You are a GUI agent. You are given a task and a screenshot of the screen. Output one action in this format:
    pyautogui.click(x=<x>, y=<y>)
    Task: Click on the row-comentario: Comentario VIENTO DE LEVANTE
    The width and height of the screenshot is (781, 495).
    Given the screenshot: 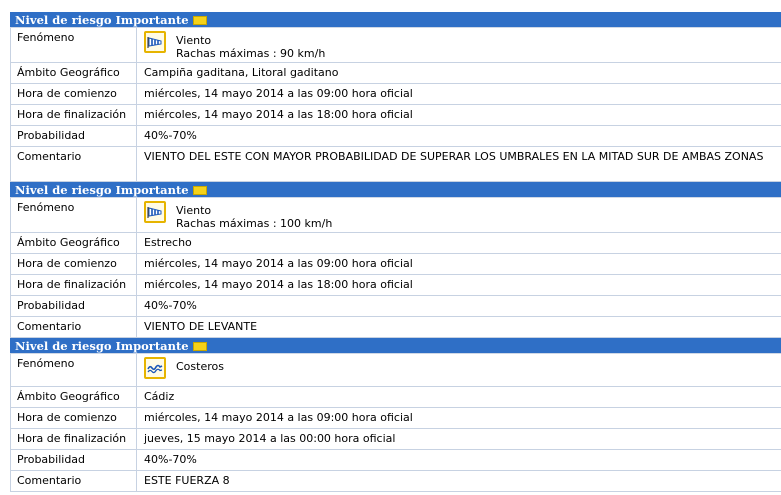 What is the action you would take?
    pyautogui.click(x=395, y=327)
    